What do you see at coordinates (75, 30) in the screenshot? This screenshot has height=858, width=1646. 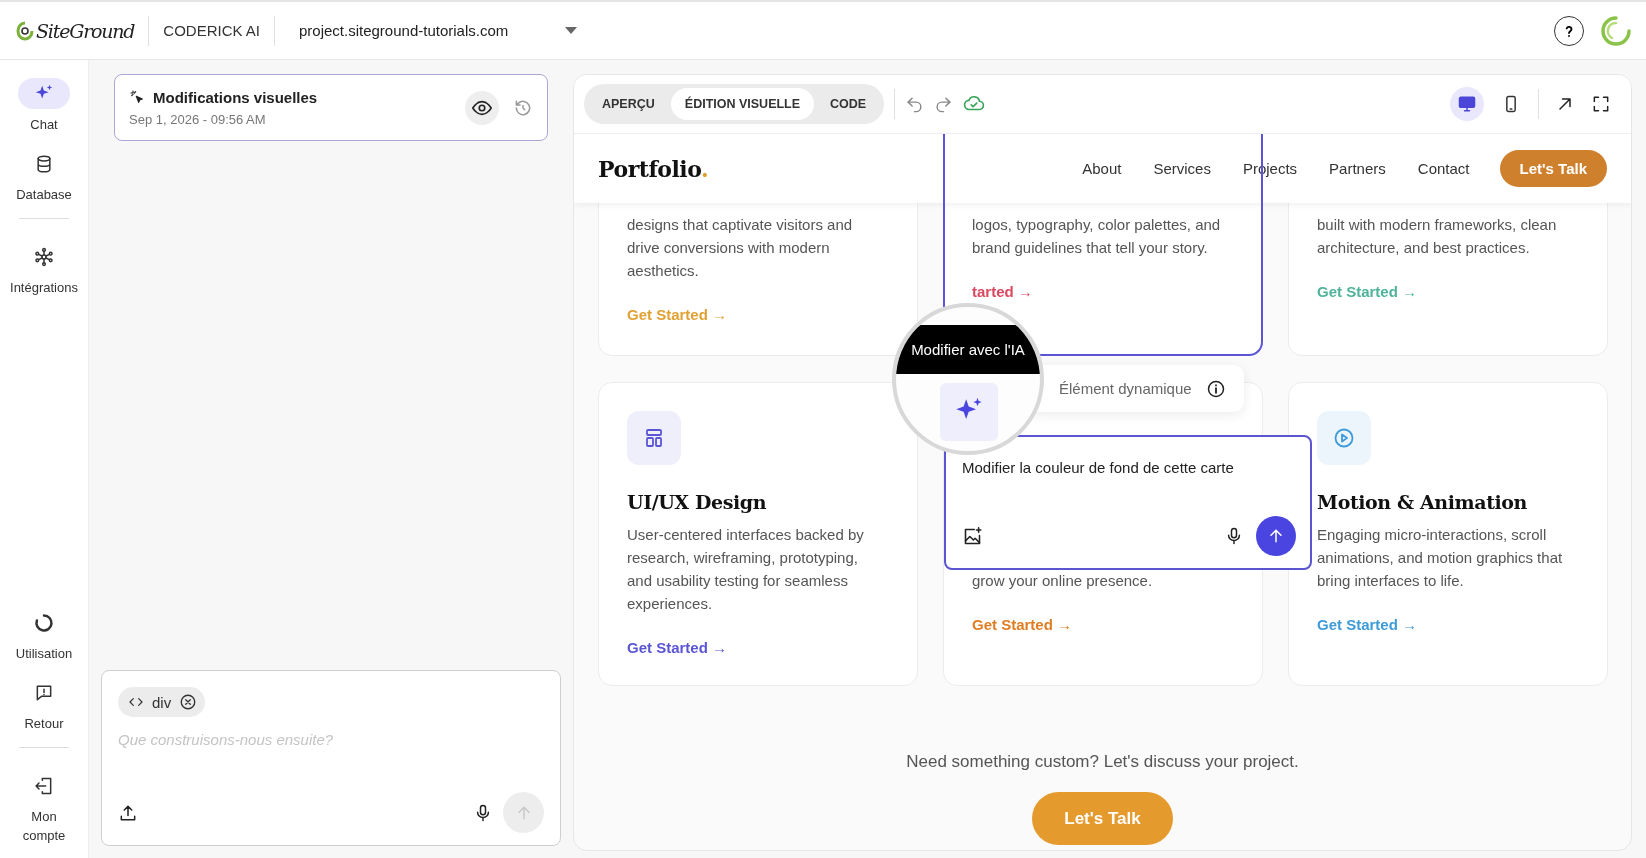 I see `logo: SiteGround` at bounding box center [75, 30].